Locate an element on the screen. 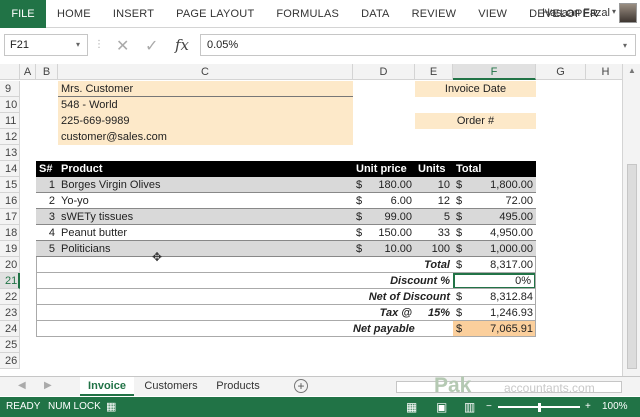 Image resolution: width=640 pixels, height=417 pixels. row-header: 26 is located at coordinates (10, 361).